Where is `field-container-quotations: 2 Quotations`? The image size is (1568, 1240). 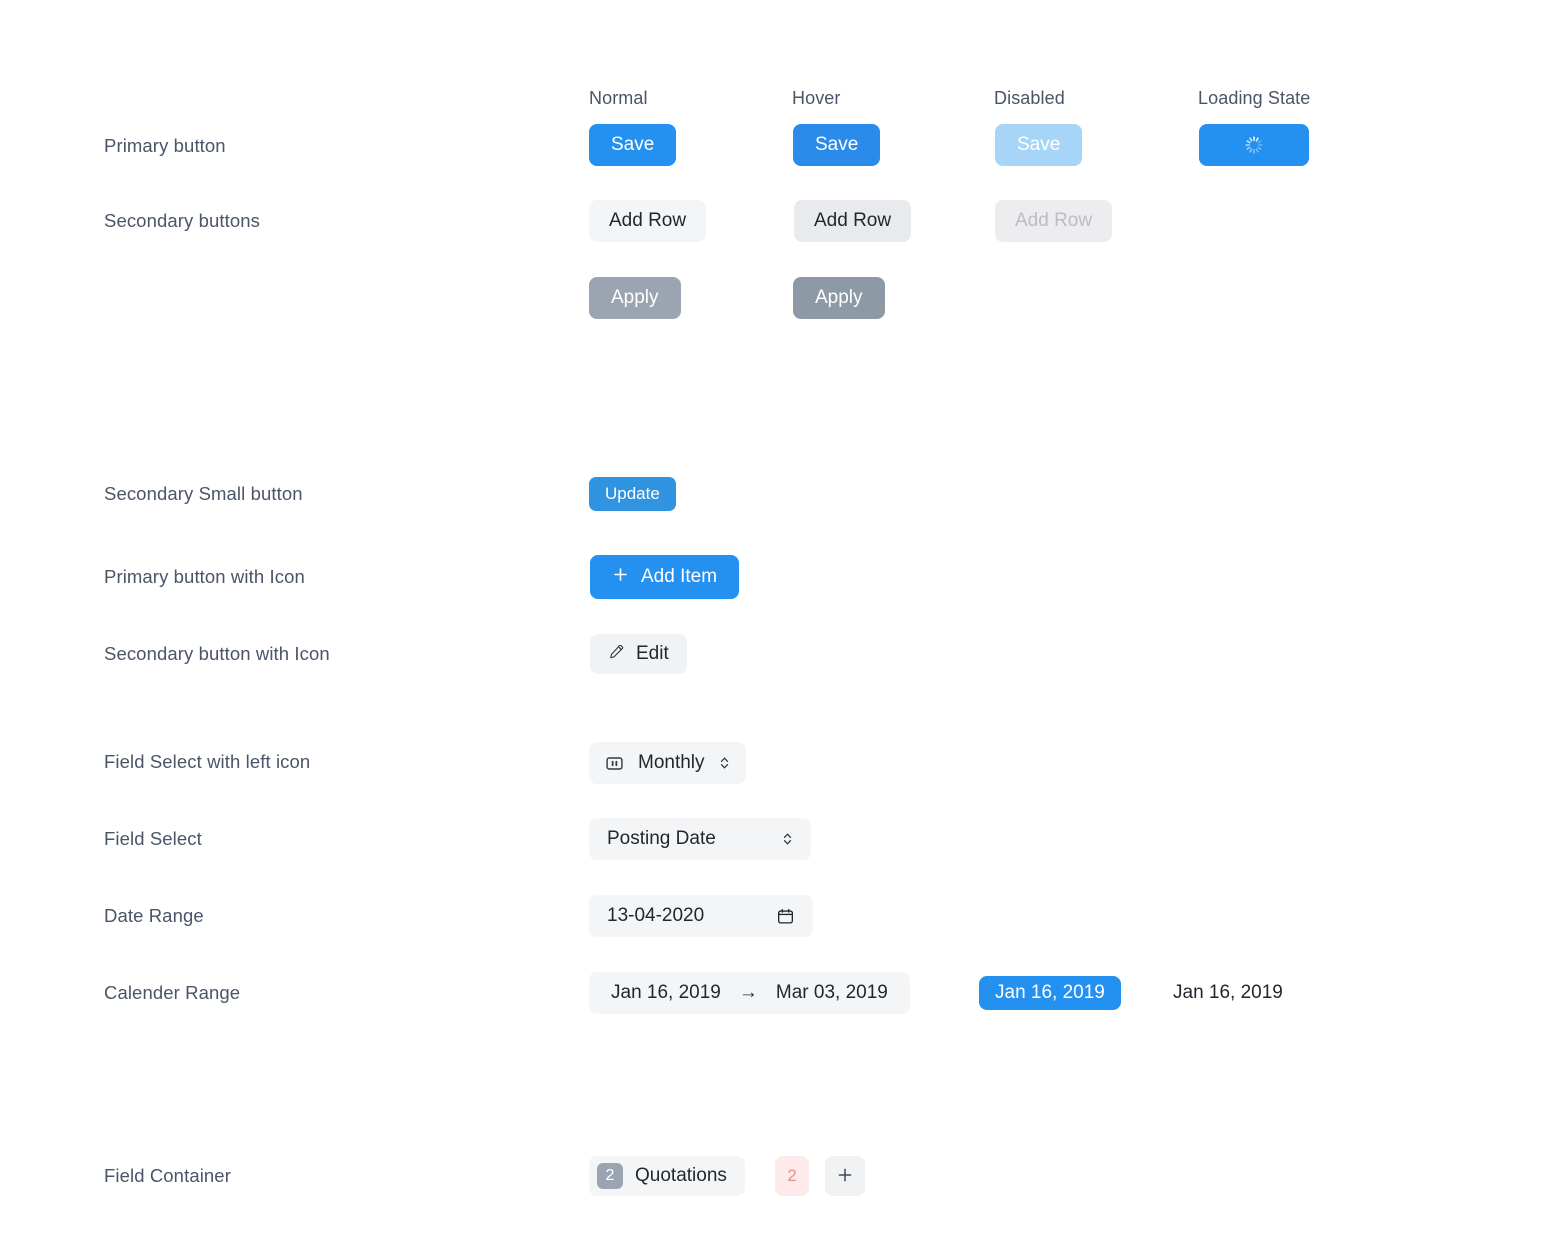
field-container-quotations: 2 Quotations is located at coordinates (667, 1176).